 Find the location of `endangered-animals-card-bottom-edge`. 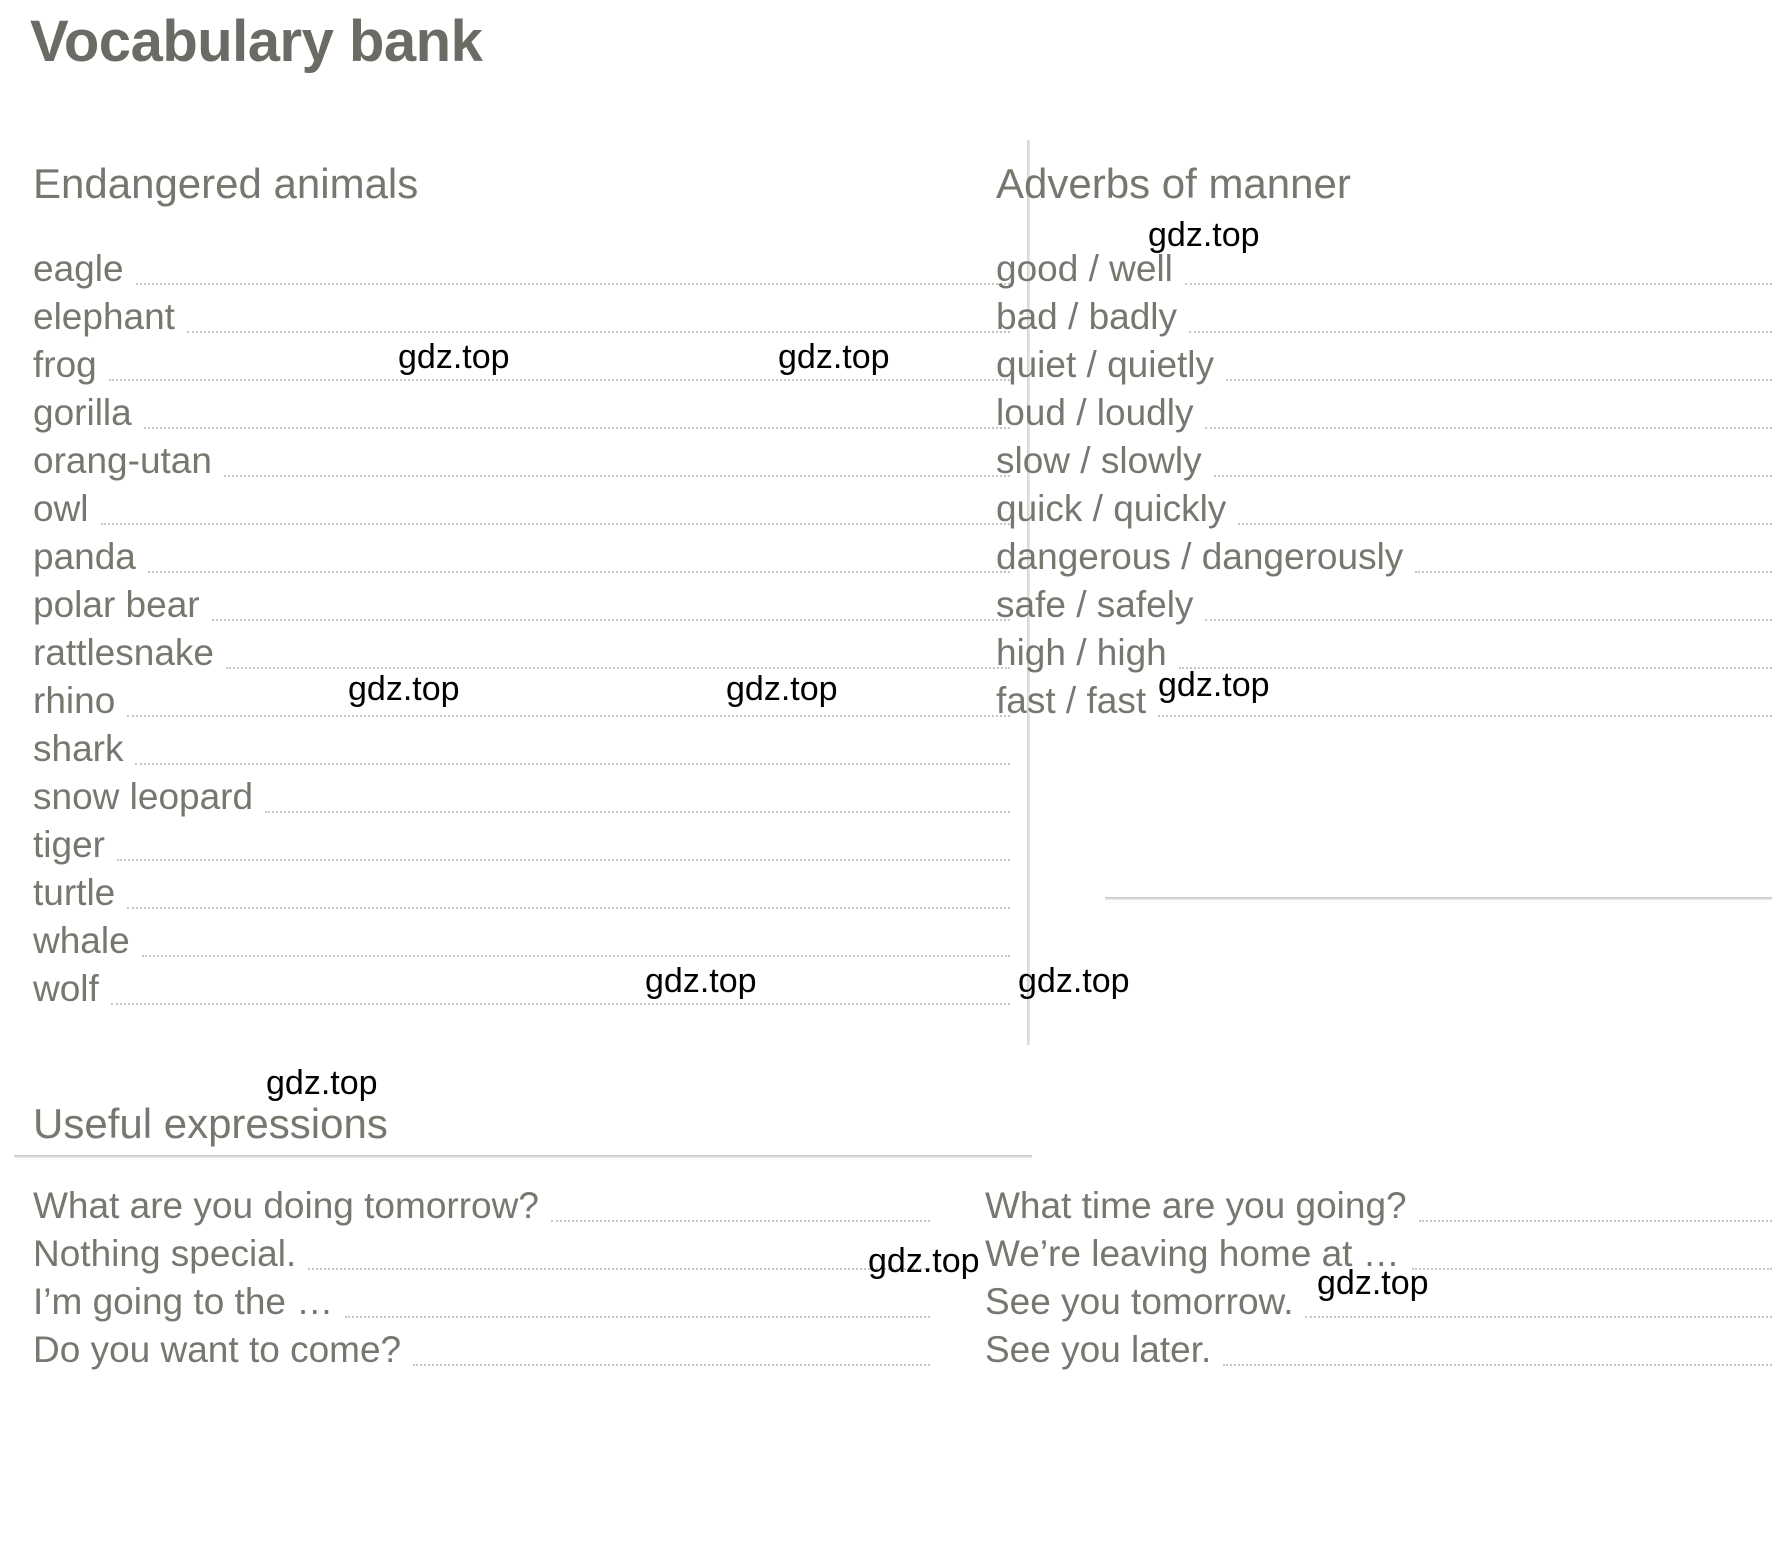

endangered-animals-card-bottom-edge is located at coordinates (523, 1156).